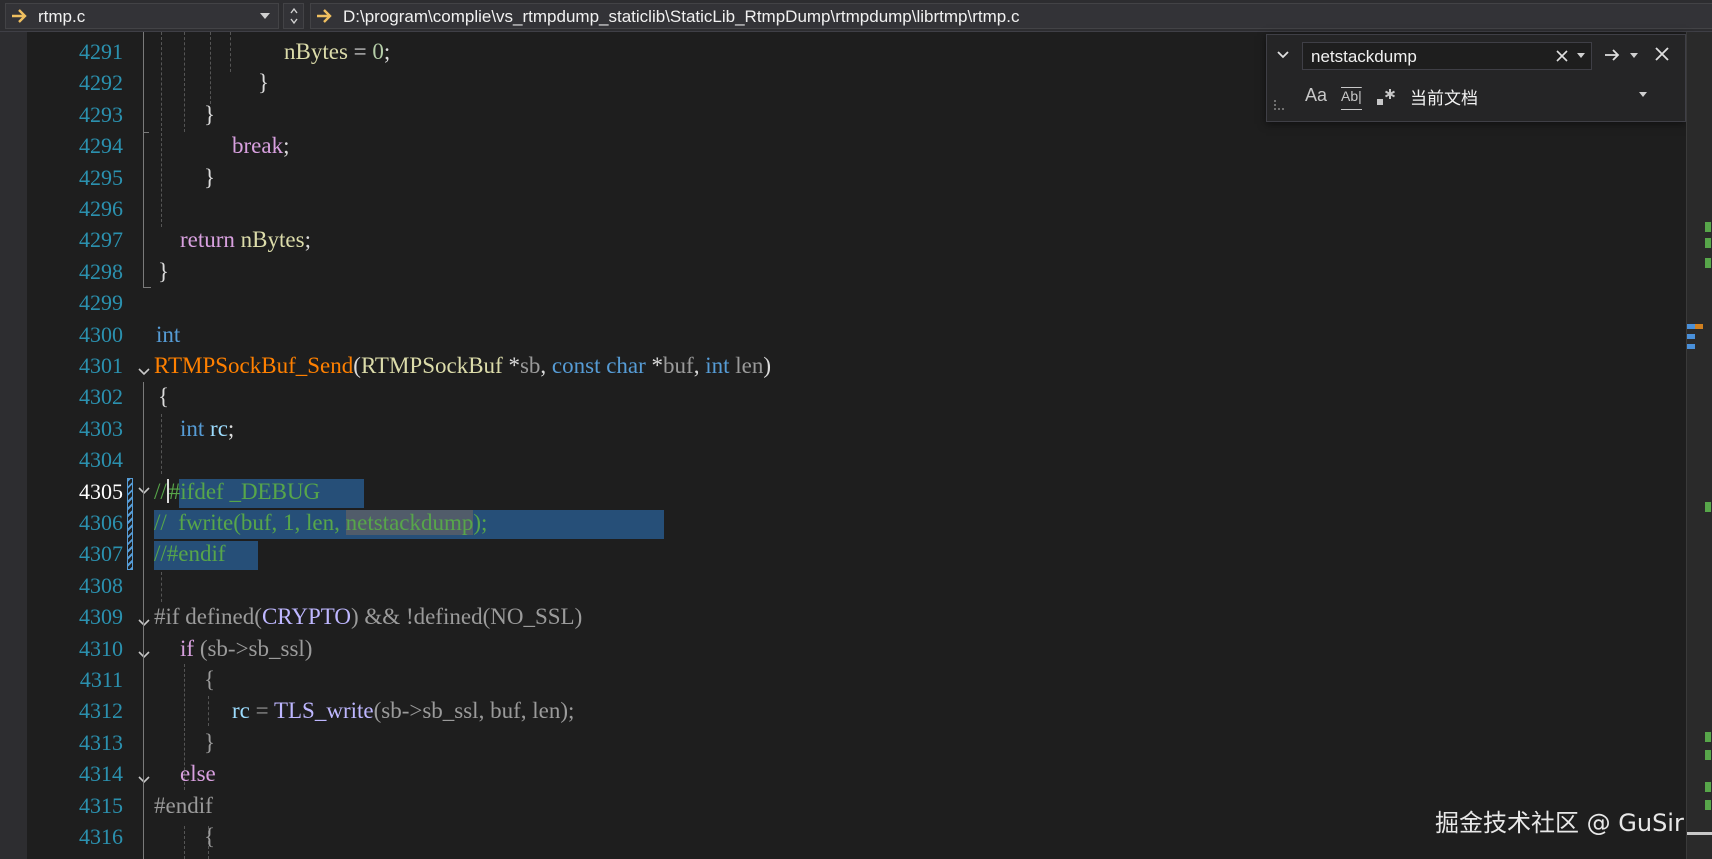 This screenshot has height=859, width=1712. What do you see at coordinates (146, 132) in the screenshot?
I see `fold-region-end` at bounding box center [146, 132].